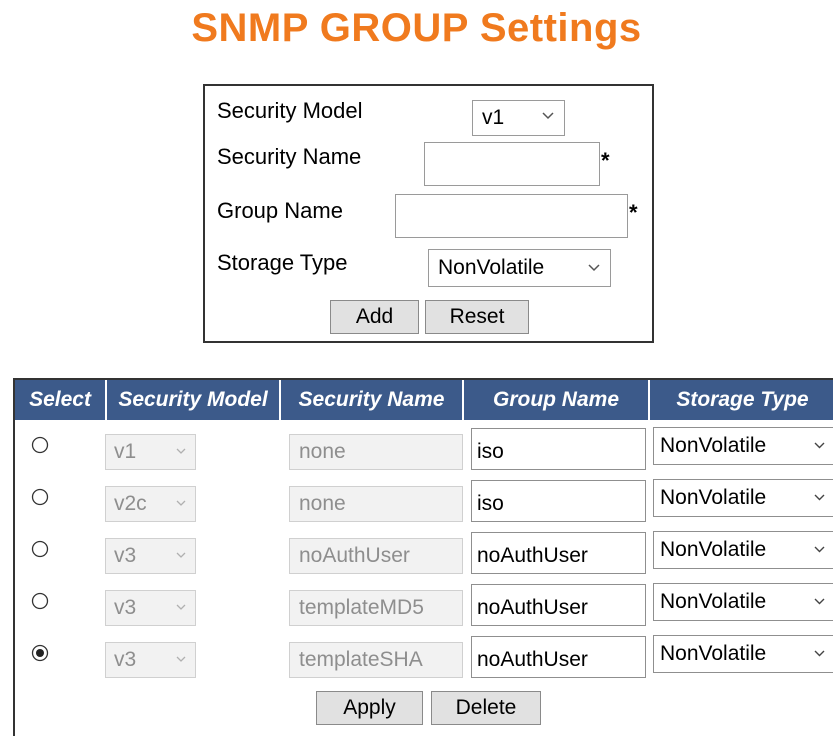 The image size is (833, 736). What do you see at coordinates (282, 262) in the screenshot?
I see `storage-type-label: Storage Type` at bounding box center [282, 262].